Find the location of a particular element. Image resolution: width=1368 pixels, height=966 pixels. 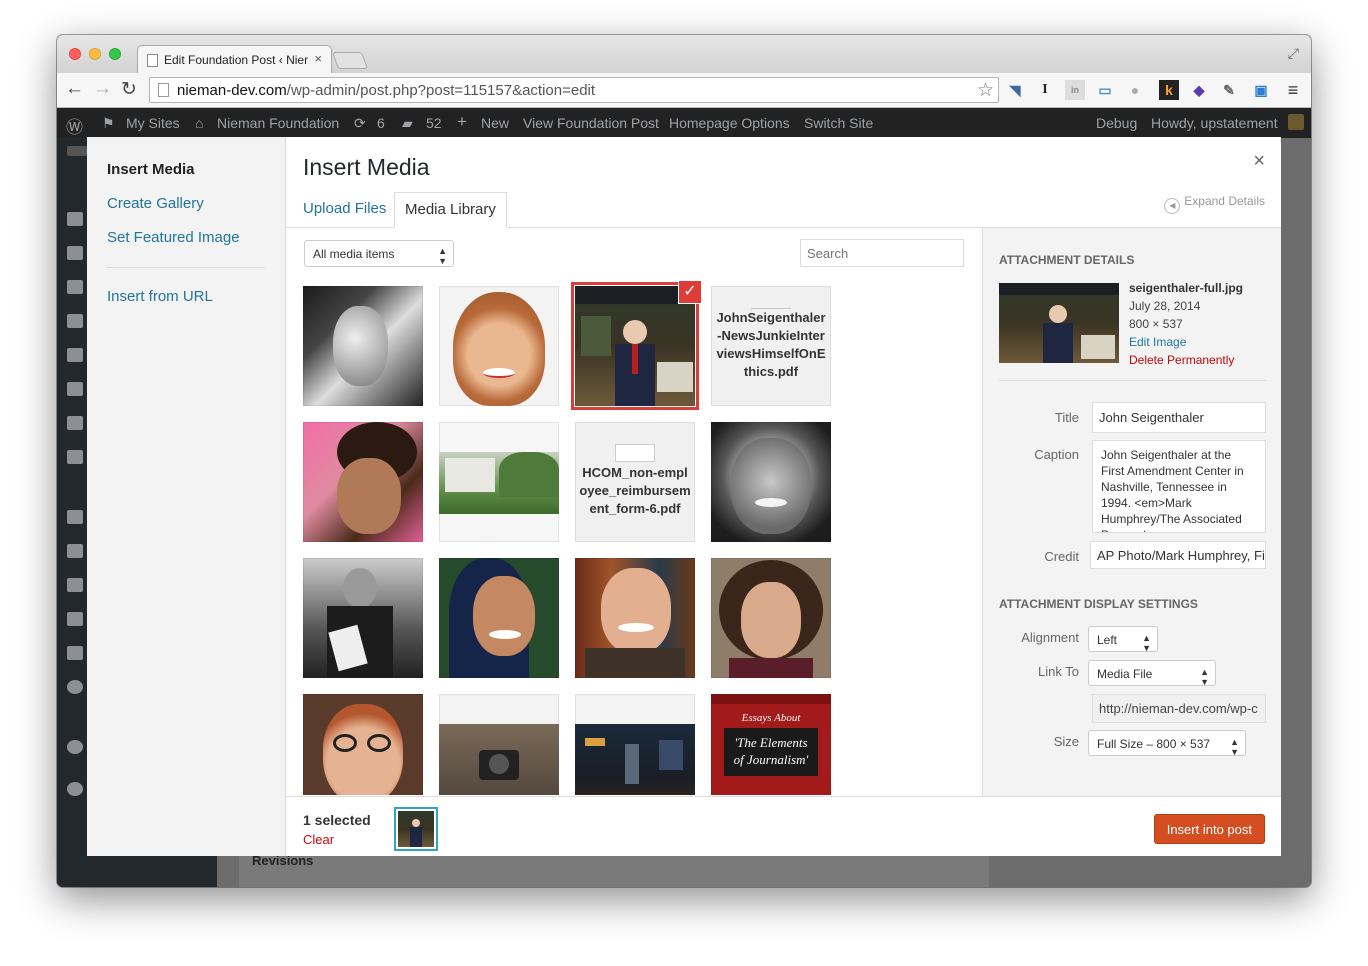

browser-tab: Edit Foundation Post ‹ Nier × is located at coordinates (234, 59).